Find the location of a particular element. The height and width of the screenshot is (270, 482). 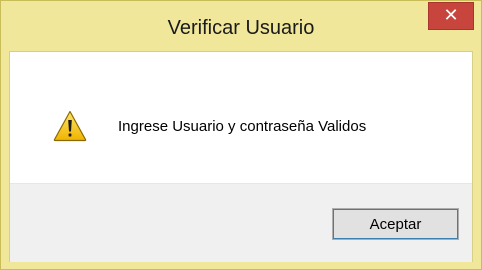

accept-button: Aceptar is located at coordinates (395, 224).